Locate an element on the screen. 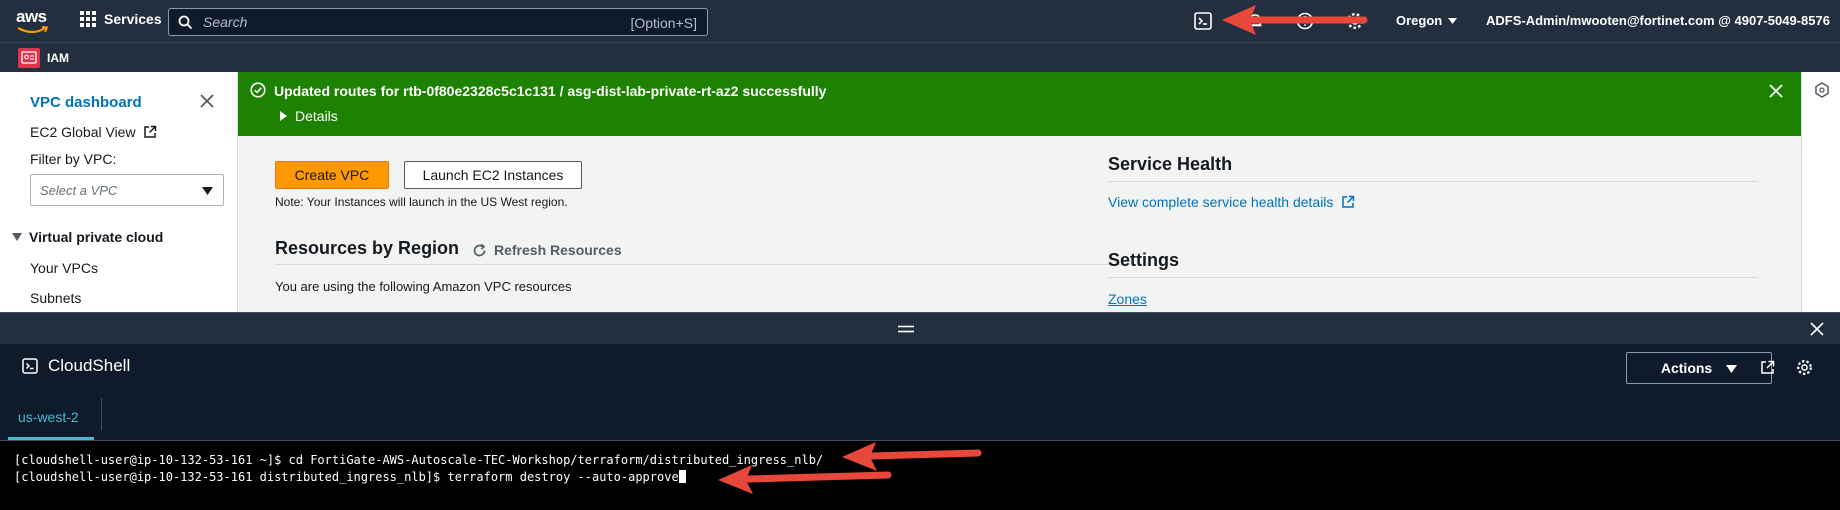 The height and width of the screenshot is (510, 1840). sidebar-section-virtual-private-cloud: Virtual private cloud is located at coordinates (87, 237).